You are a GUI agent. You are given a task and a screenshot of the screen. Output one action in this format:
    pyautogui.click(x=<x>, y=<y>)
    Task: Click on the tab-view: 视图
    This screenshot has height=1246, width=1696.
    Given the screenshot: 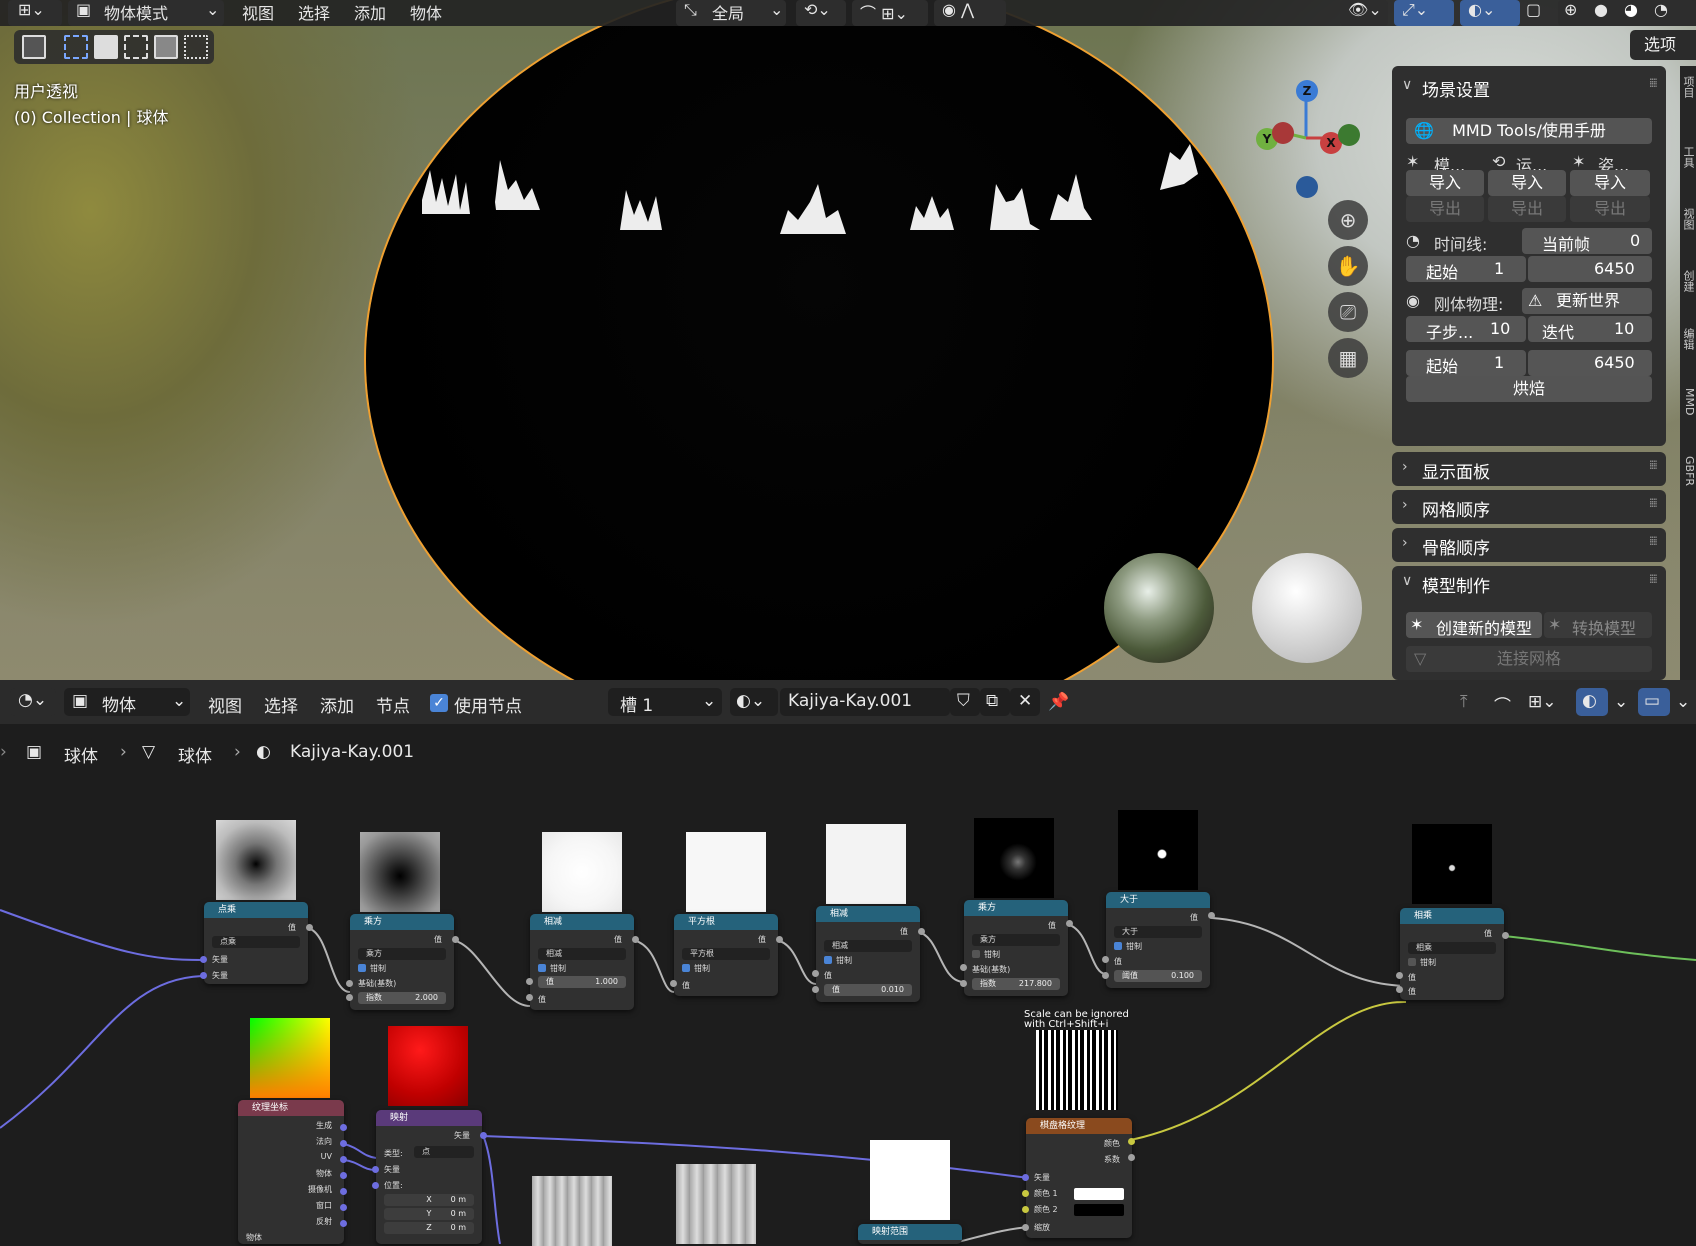 What is the action you would take?
    pyautogui.click(x=1688, y=219)
    